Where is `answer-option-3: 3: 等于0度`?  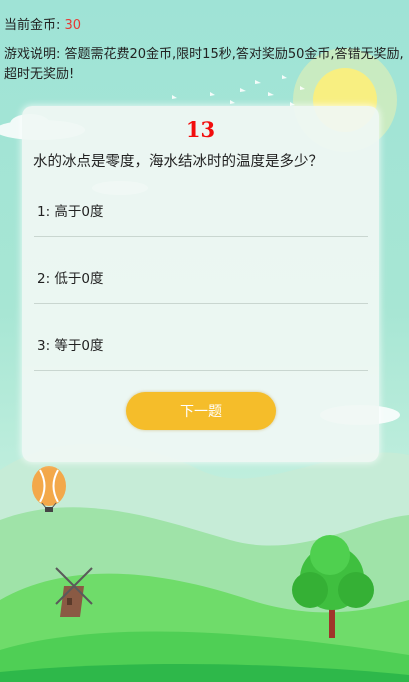 answer-option-3: 3: 等于0度 is located at coordinates (201, 337).